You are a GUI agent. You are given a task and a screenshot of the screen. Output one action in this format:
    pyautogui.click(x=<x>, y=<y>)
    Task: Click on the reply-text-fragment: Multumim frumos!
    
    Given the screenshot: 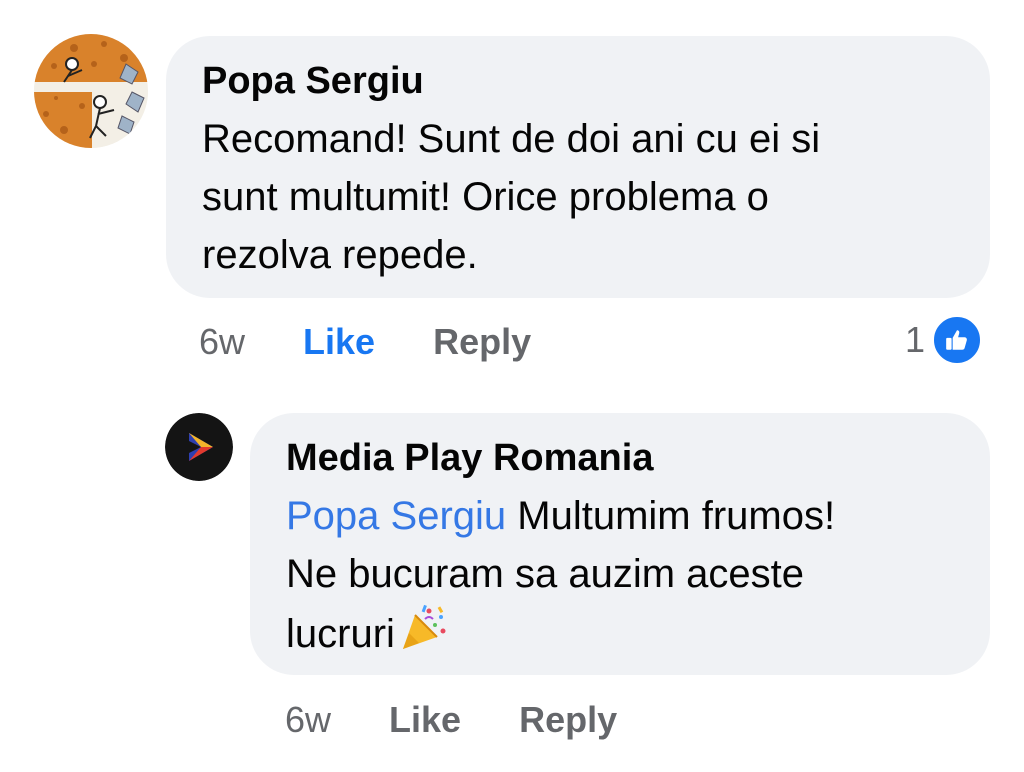 What is the action you would take?
    pyautogui.click(x=671, y=516)
    